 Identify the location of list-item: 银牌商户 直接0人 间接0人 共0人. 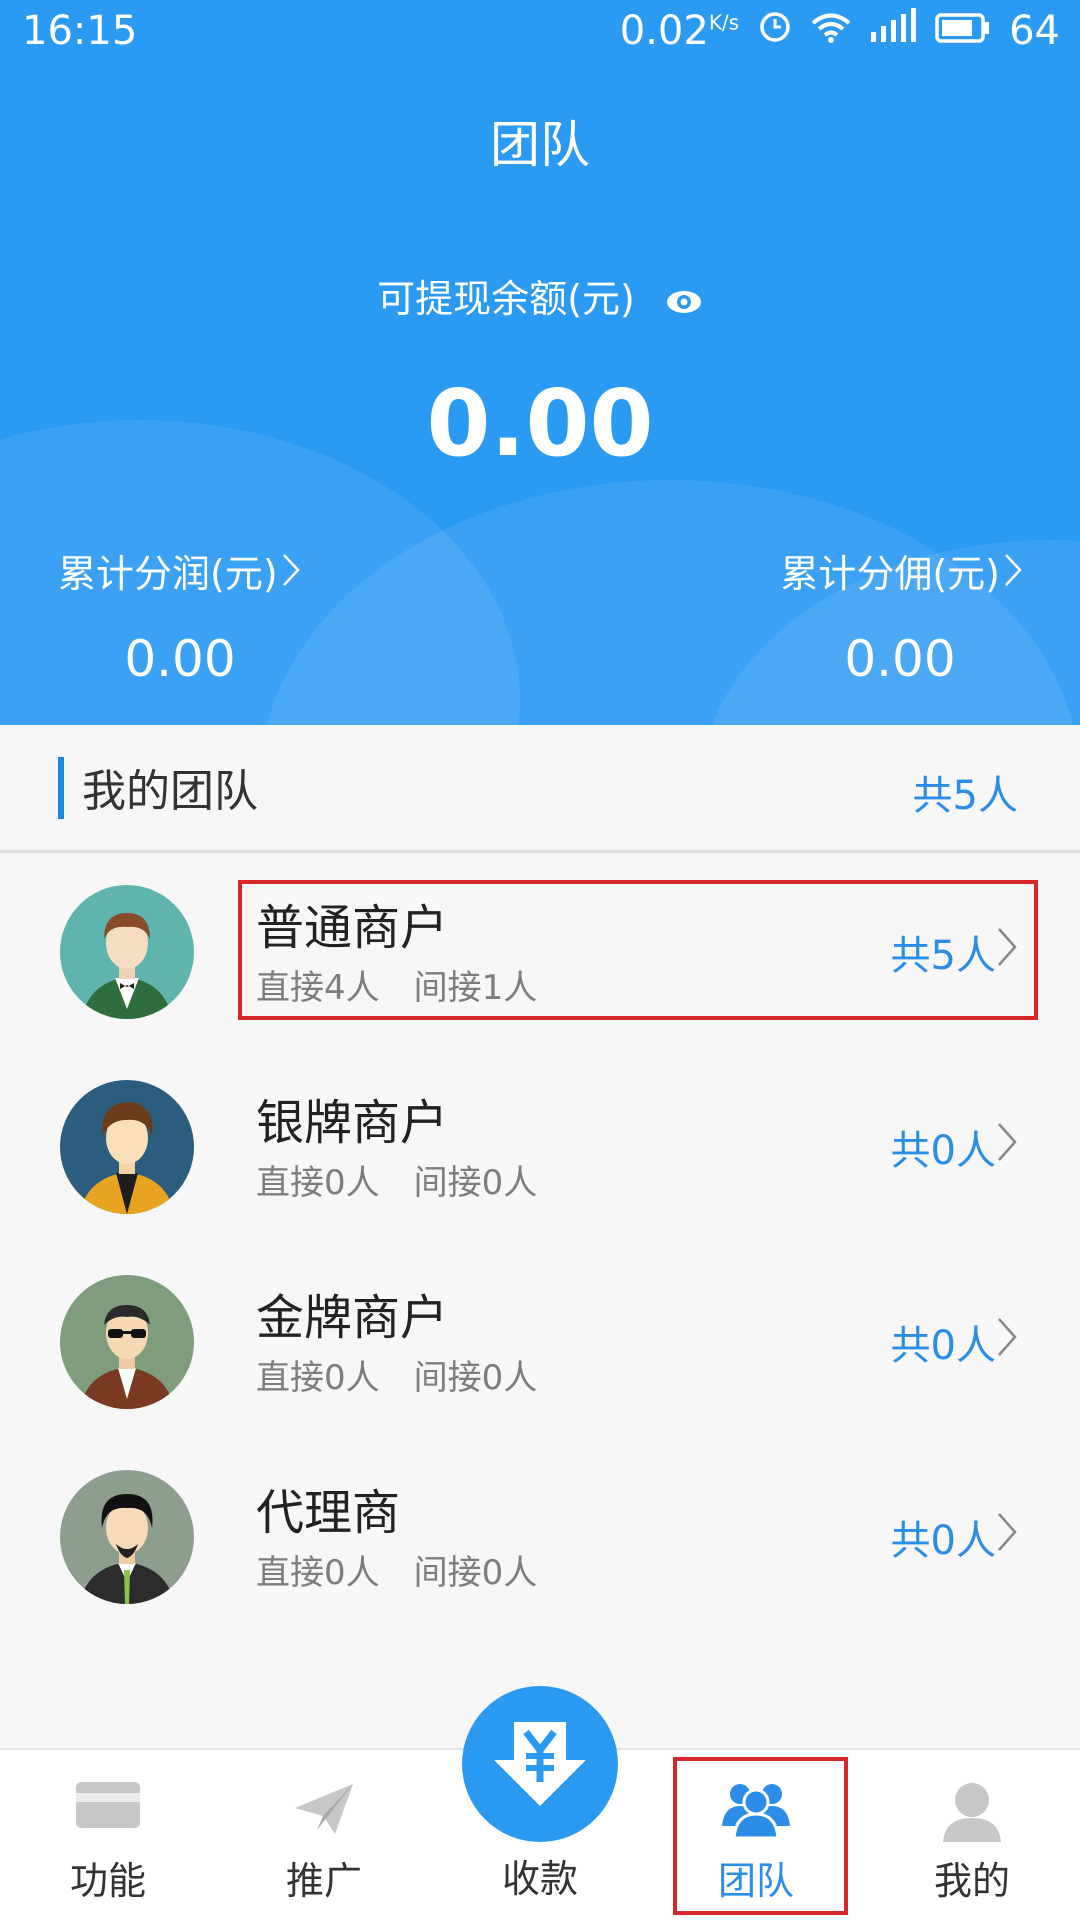
(540, 1160).